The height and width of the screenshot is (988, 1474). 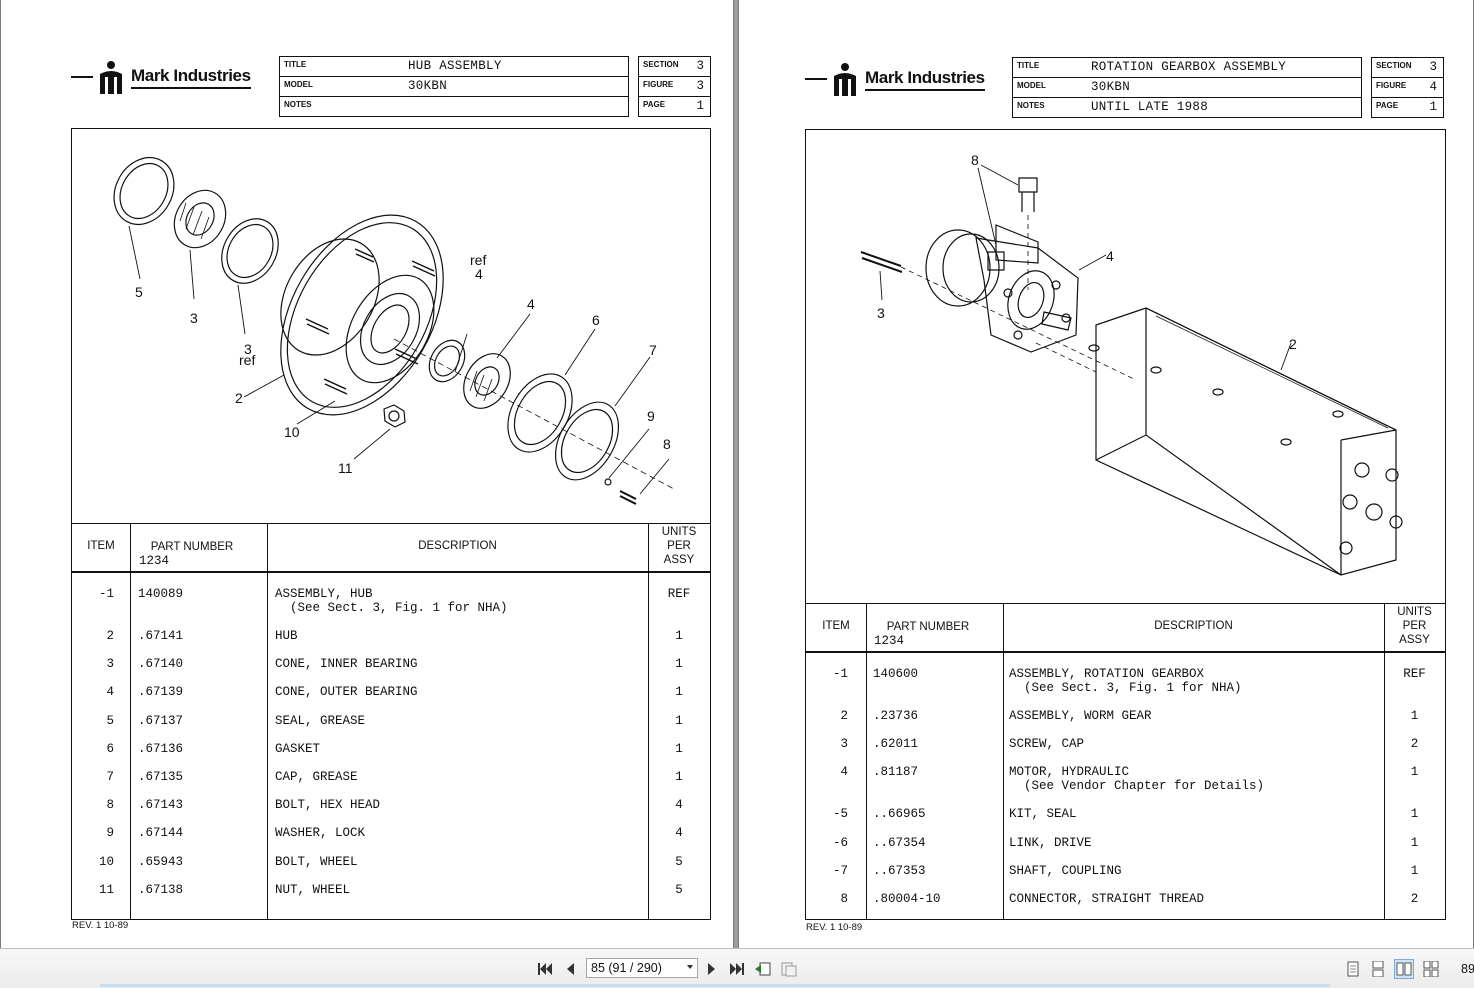 What do you see at coordinates (139, 292) in the screenshot?
I see `callout-5: 5` at bounding box center [139, 292].